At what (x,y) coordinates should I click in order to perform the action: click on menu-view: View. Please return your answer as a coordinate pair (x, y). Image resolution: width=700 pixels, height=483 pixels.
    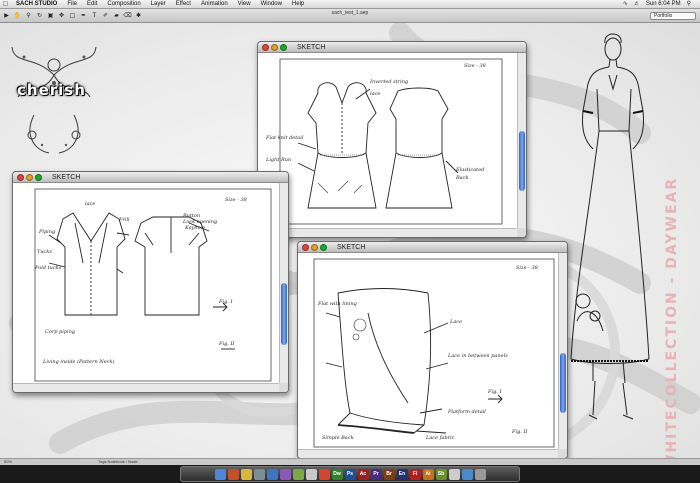
    Looking at the image, I should click on (244, 4).